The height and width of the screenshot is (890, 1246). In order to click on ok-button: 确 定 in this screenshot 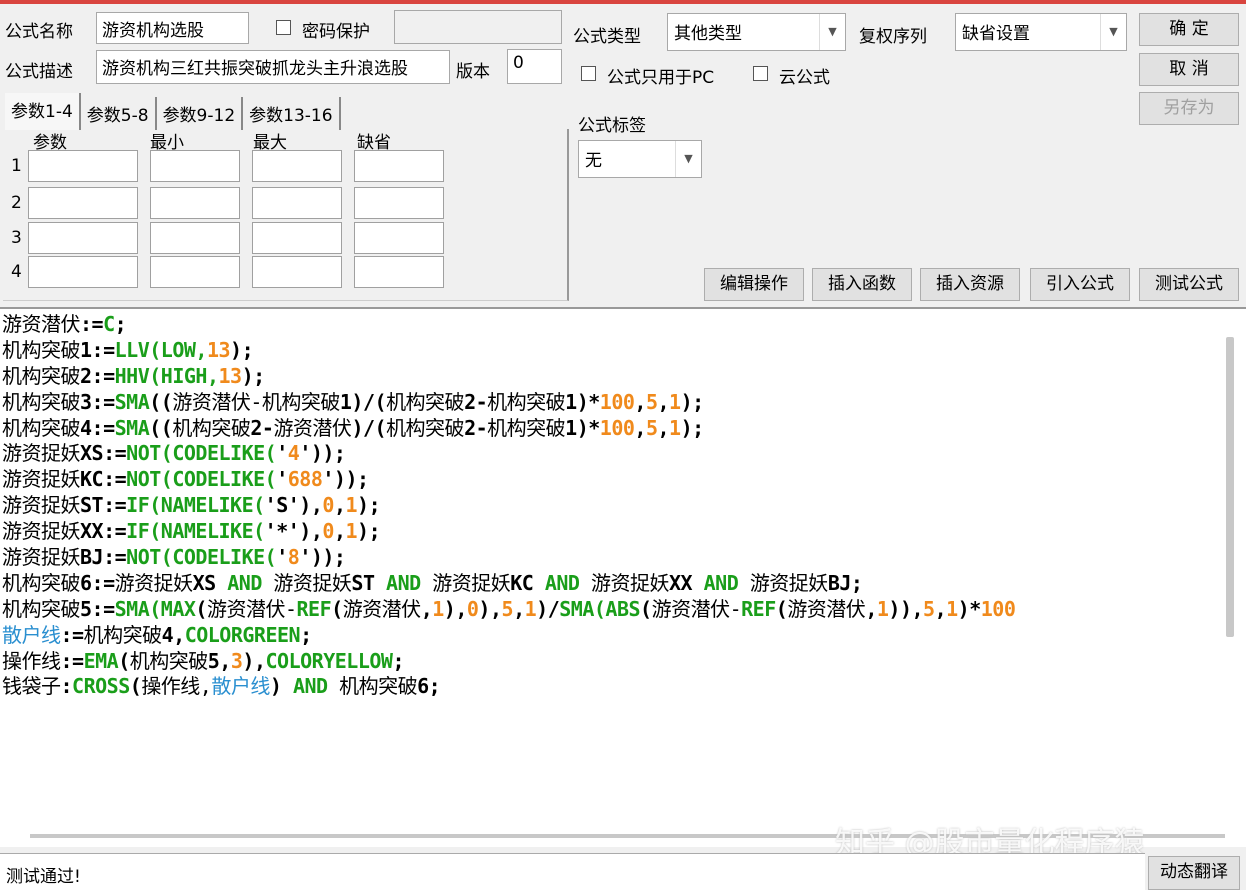, I will do `click(1189, 29)`.